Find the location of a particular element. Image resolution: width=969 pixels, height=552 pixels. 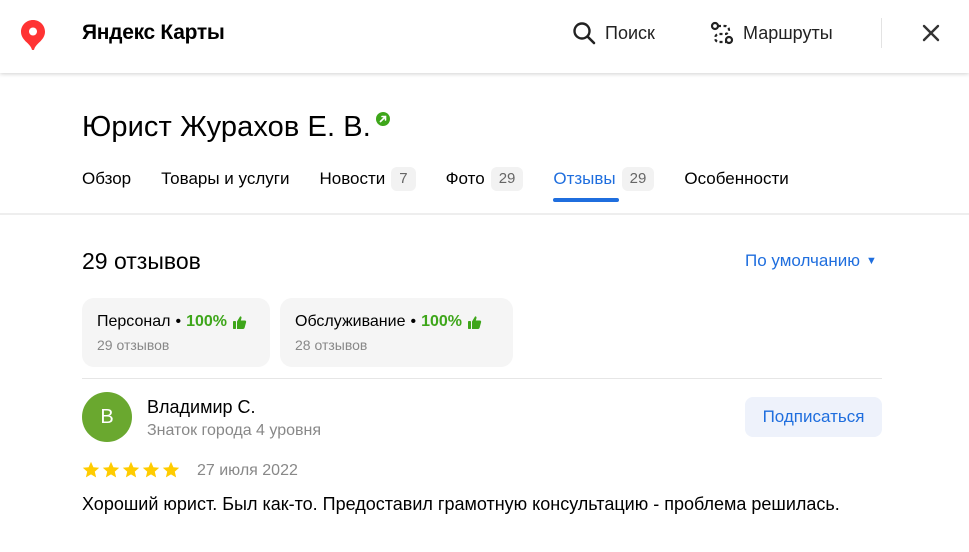

review-date: 27 июля 2022 is located at coordinates (247, 470).